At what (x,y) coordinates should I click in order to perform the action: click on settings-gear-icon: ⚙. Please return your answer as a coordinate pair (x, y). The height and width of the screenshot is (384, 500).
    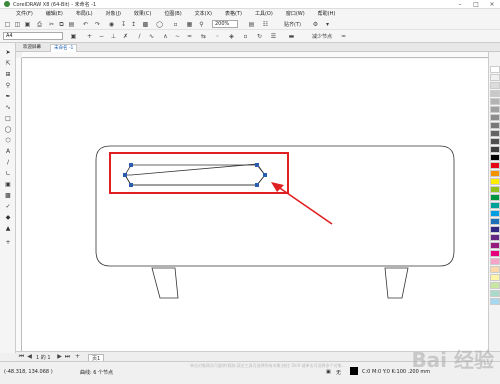
    Looking at the image, I should click on (315, 24).